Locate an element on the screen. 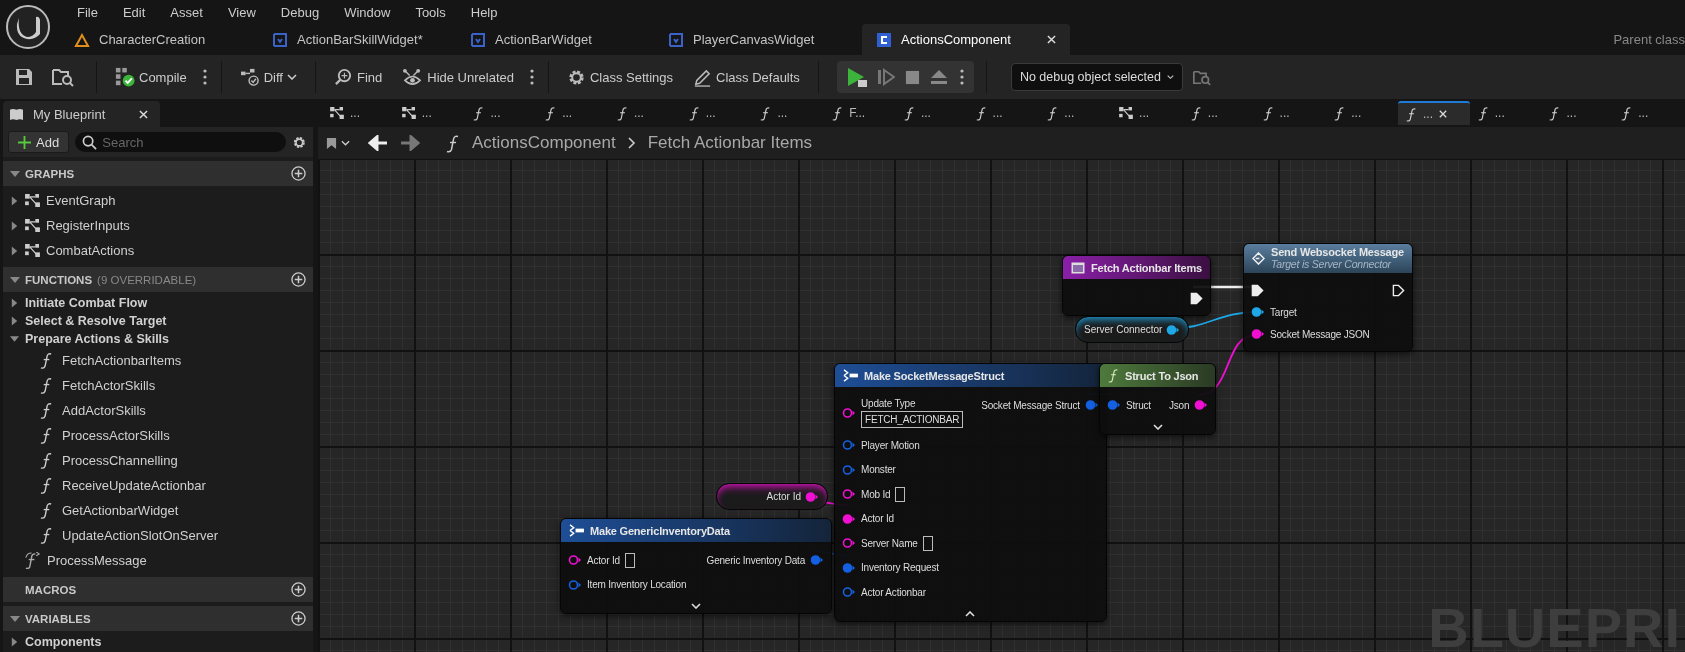 The image size is (1685, 652). tree-item: CombatActions is located at coordinates (158, 250).